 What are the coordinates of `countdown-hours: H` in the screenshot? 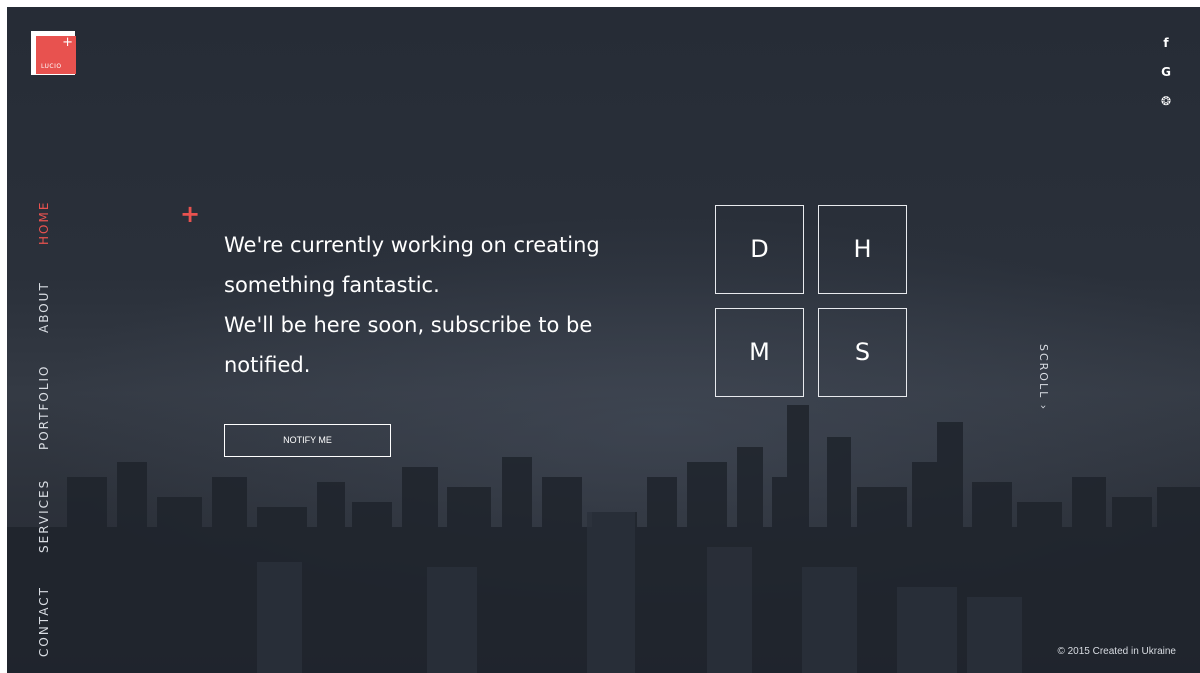 It's located at (862, 249).